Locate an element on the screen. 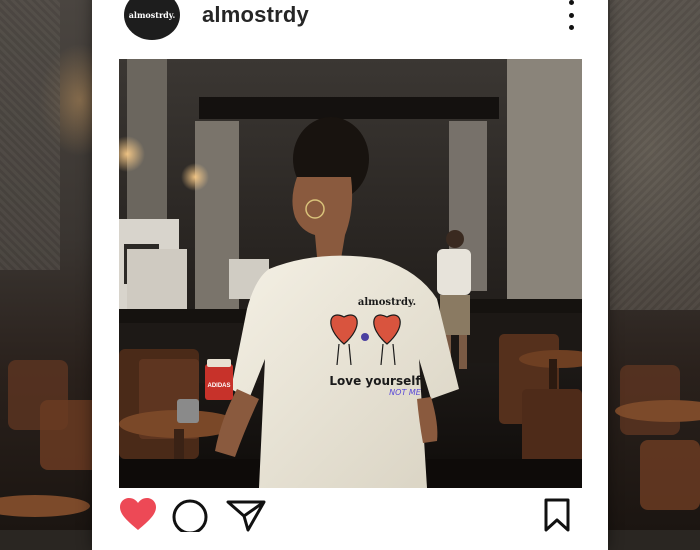 This screenshot has width=700, height=550. avatar: almostrdy. is located at coordinates (152, 20).